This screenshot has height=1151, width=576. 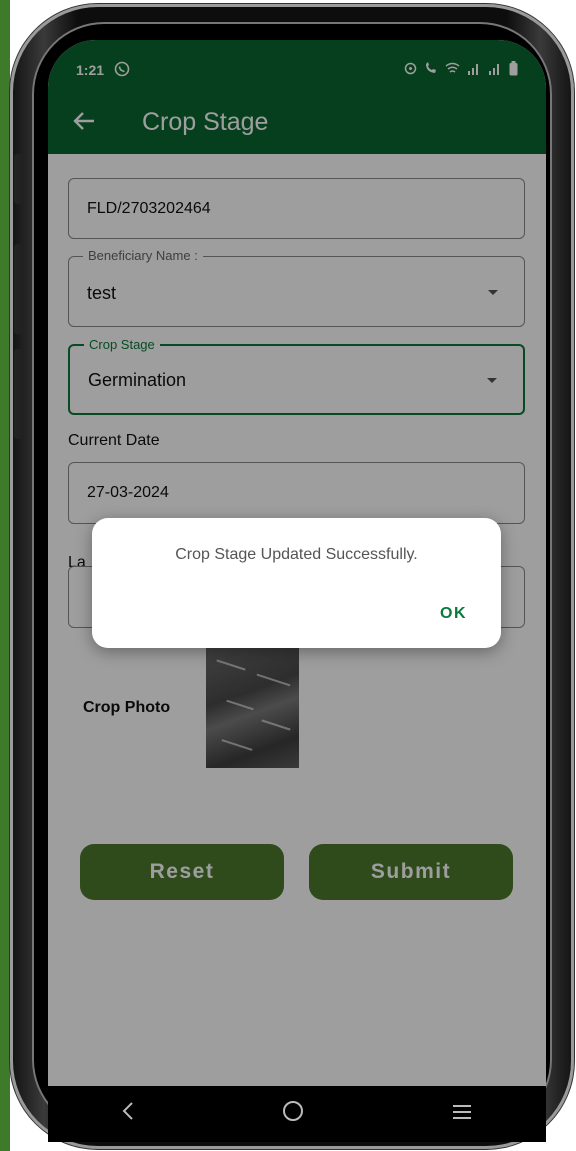 What do you see at coordinates (453, 614) in the screenshot?
I see `ok-button: OK` at bounding box center [453, 614].